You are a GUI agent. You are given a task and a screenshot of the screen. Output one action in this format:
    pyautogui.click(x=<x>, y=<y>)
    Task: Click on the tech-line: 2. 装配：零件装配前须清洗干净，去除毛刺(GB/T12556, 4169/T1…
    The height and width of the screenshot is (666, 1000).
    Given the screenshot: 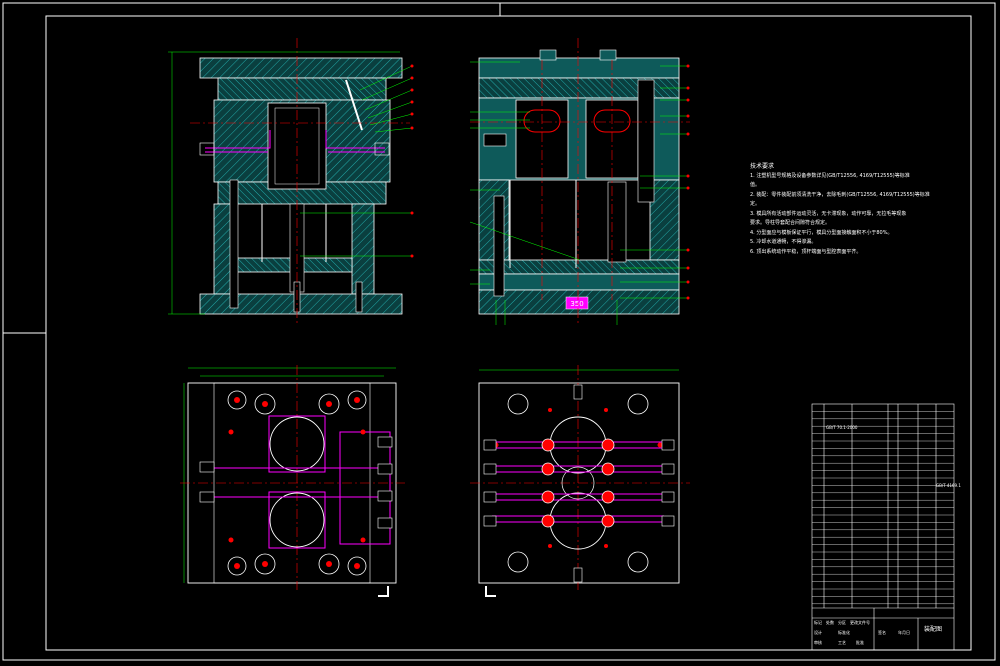 What is the action you would take?
    pyautogui.click(x=840, y=194)
    